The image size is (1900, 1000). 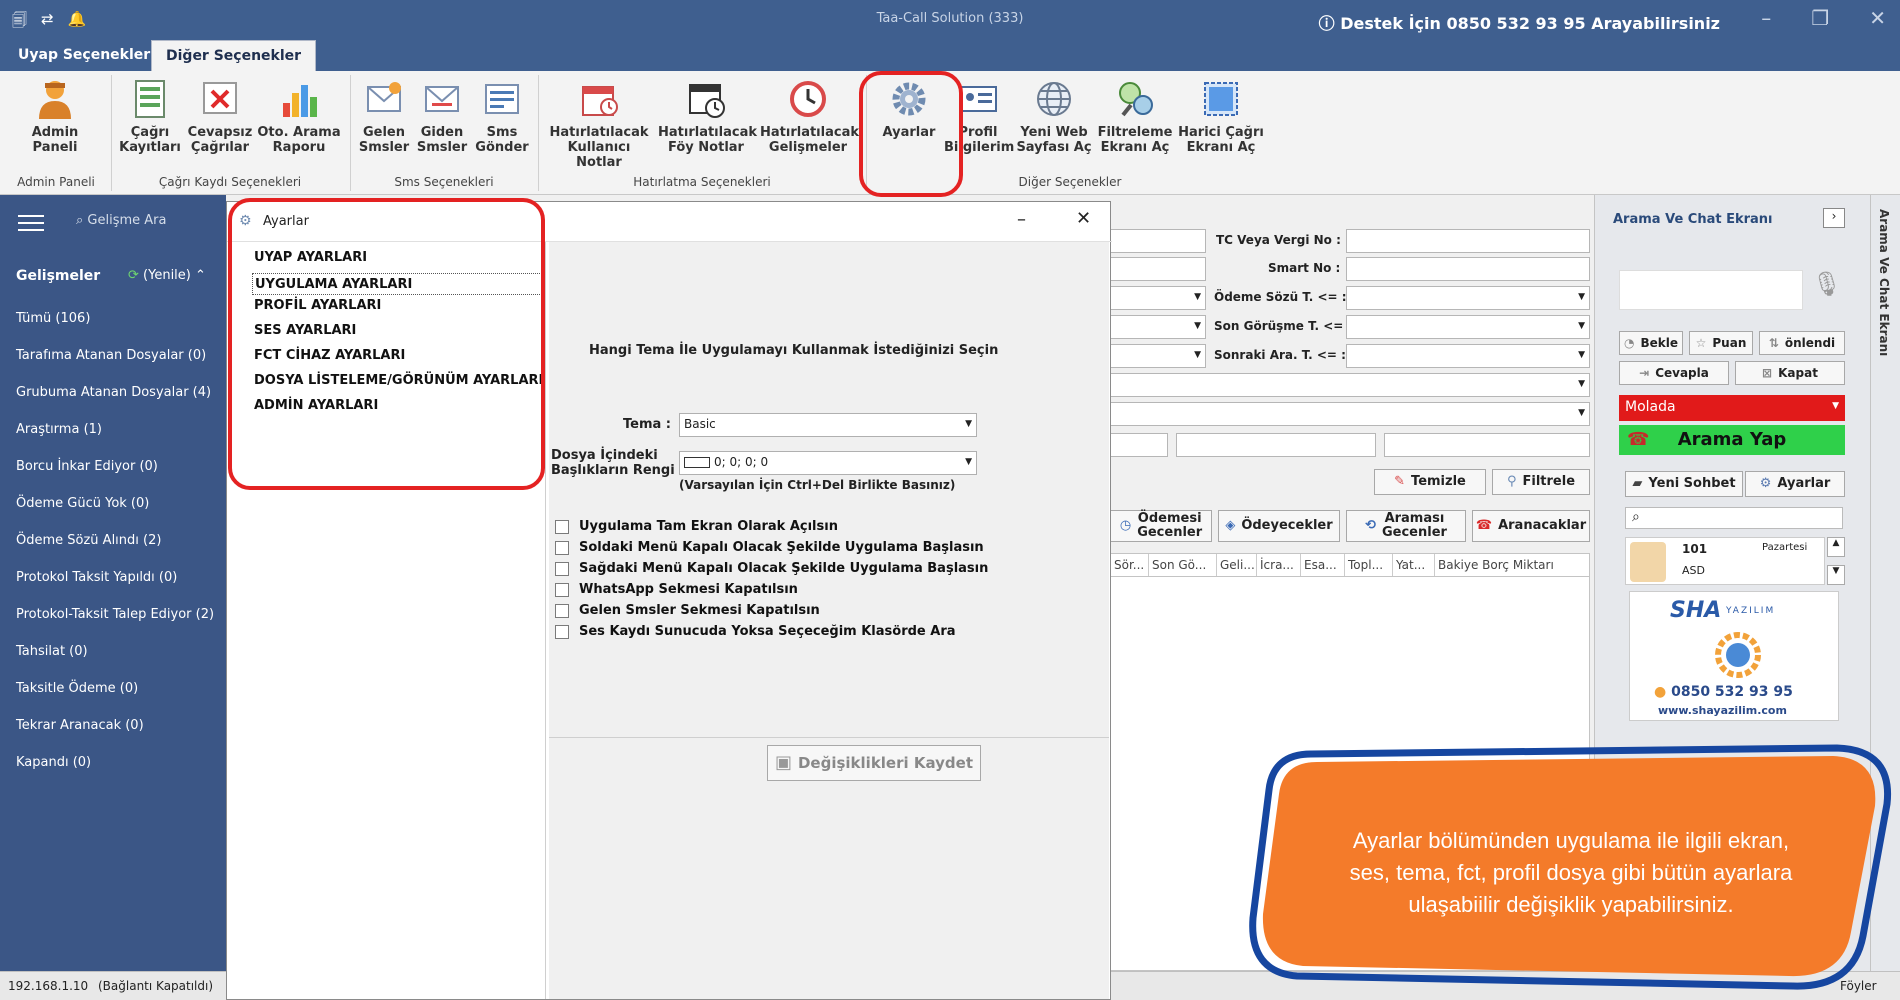 What do you see at coordinates (599, 123) in the screenshot?
I see `reminder-user-notes-button: Hatırlatılacak Kullanıcı Notlar` at bounding box center [599, 123].